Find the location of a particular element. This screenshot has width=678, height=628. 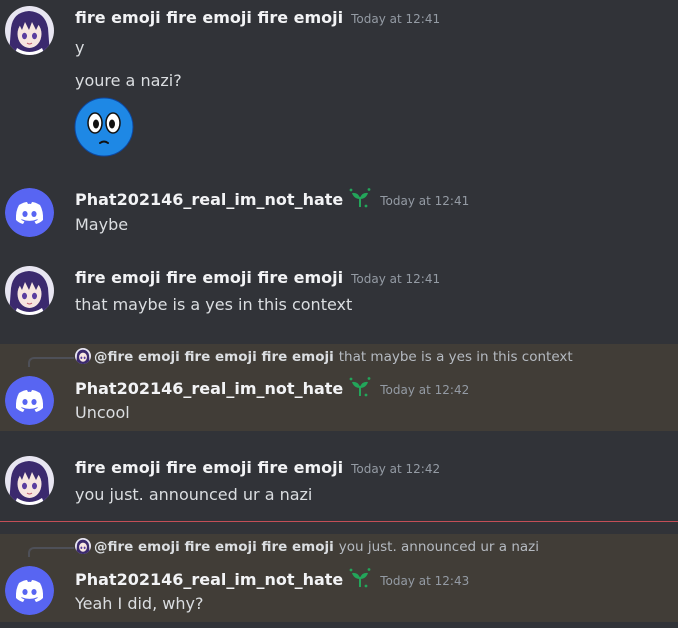

reply-text: you just. announced ur a nazi is located at coordinates (439, 547).